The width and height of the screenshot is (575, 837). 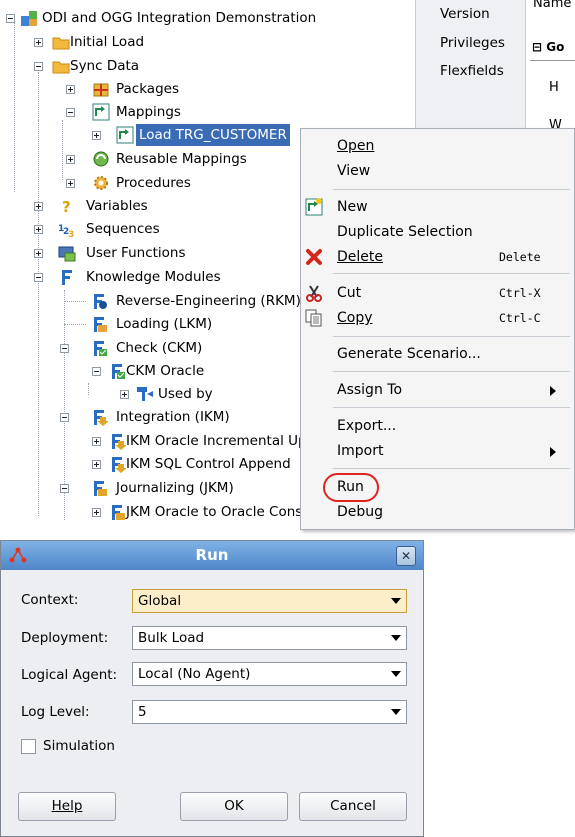 What do you see at coordinates (29, 18) in the screenshot?
I see `project-icon` at bounding box center [29, 18].